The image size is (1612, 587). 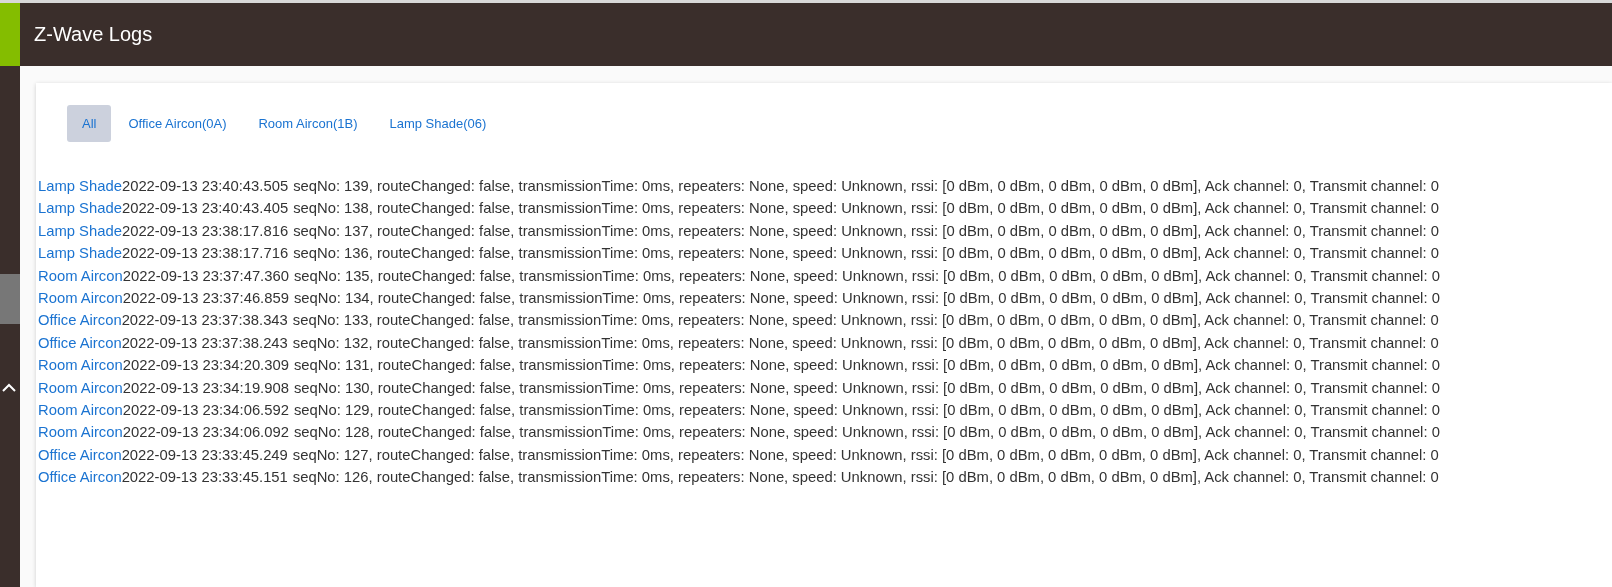 What do you see at coordinates (866, 410) in the screenshot?
I see `log-message: seqNo: 129, routeChanged: false, transmissionTime: 0ms, repeaters: None, speed: Unknown, rssi: [0 dBm, 0 dBm, 0 dBm, 0 dBm, 0 dBm], Ack channel: 0, Transmit channel: 0` at bounding box center [866, 410].